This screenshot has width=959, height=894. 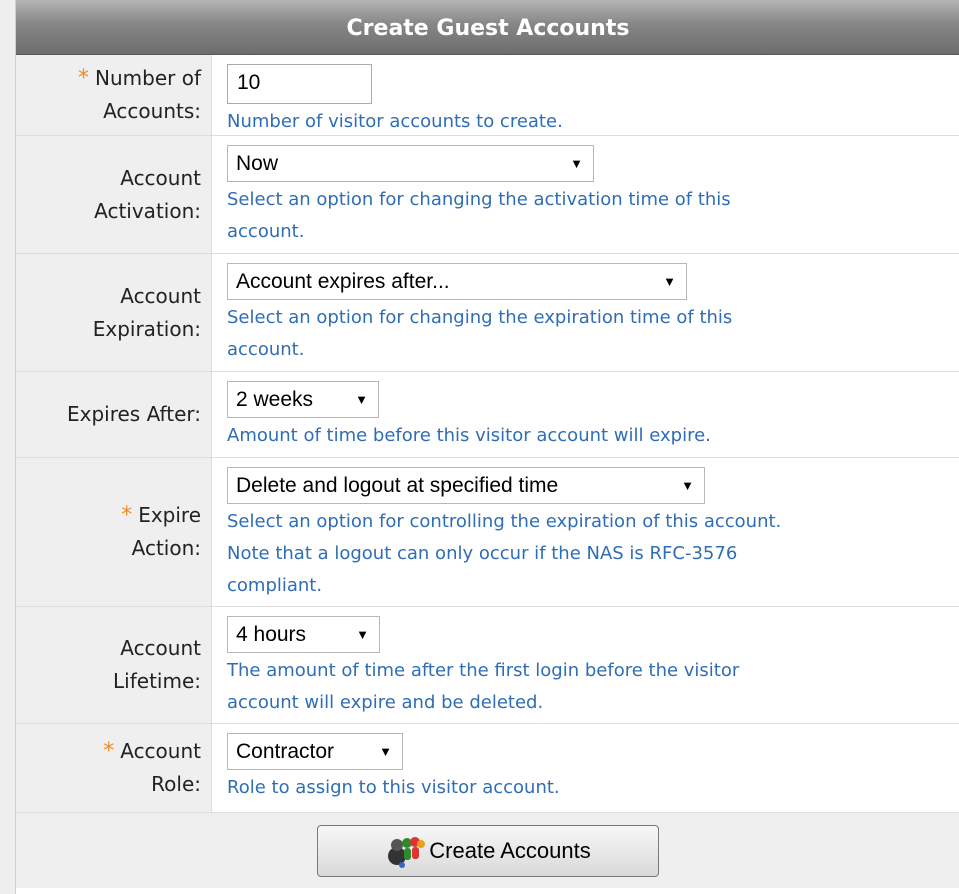 I want to click on label-cell: Account Expiration:, so click(x=114, y=312).